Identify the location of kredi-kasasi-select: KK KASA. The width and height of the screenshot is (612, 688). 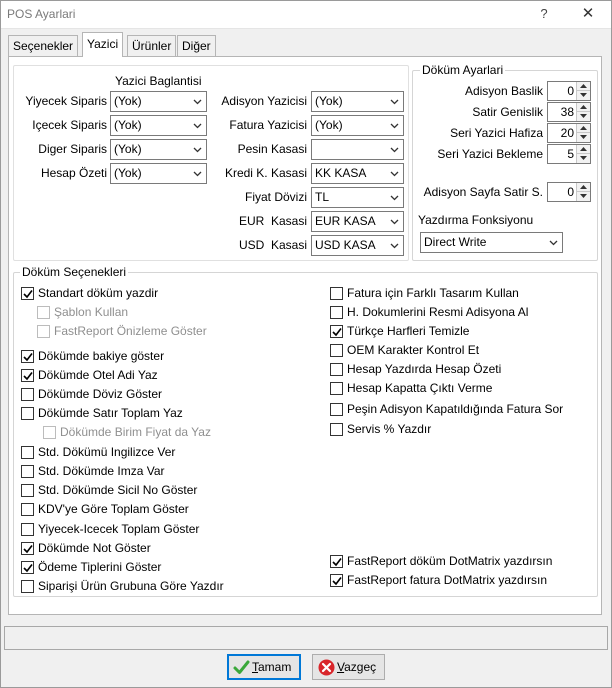
(357, 173).